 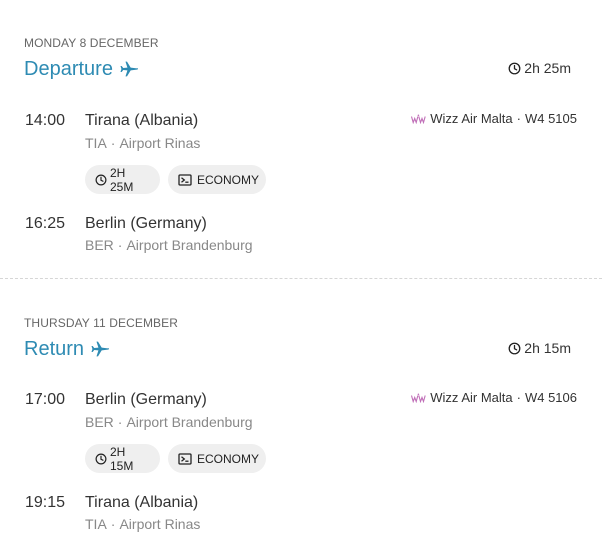 What do you see at coordinates (146, 223) in the screenshot?
I see `arrival-city: Berlin (Germany)` at bounding box center [146, 223].